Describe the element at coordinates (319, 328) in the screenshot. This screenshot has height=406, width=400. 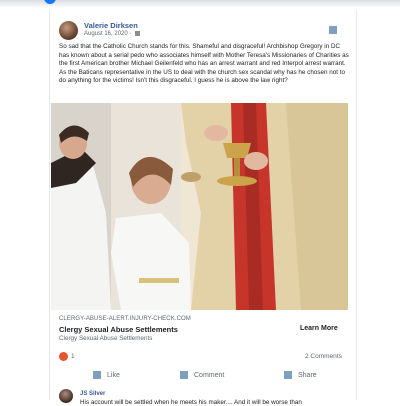
I see `learn-more-button: Learn More` at that location.